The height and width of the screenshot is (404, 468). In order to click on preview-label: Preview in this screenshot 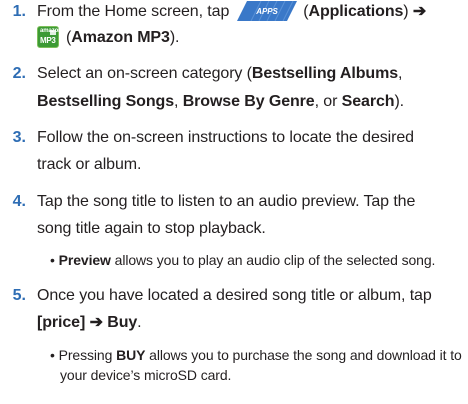, I will do `click(84, 260)`.